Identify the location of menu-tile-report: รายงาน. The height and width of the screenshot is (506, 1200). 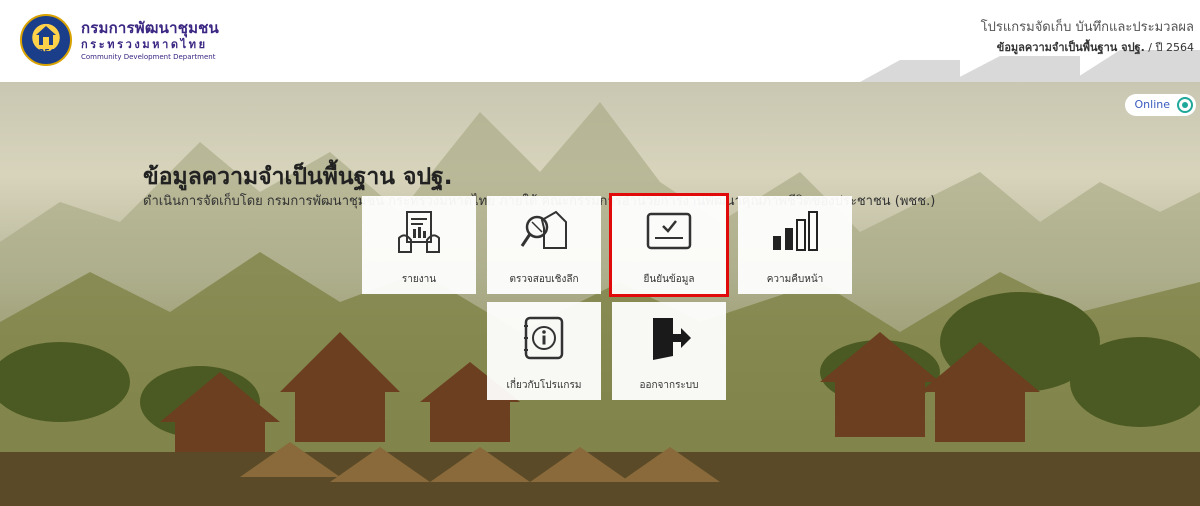
(419, 245).